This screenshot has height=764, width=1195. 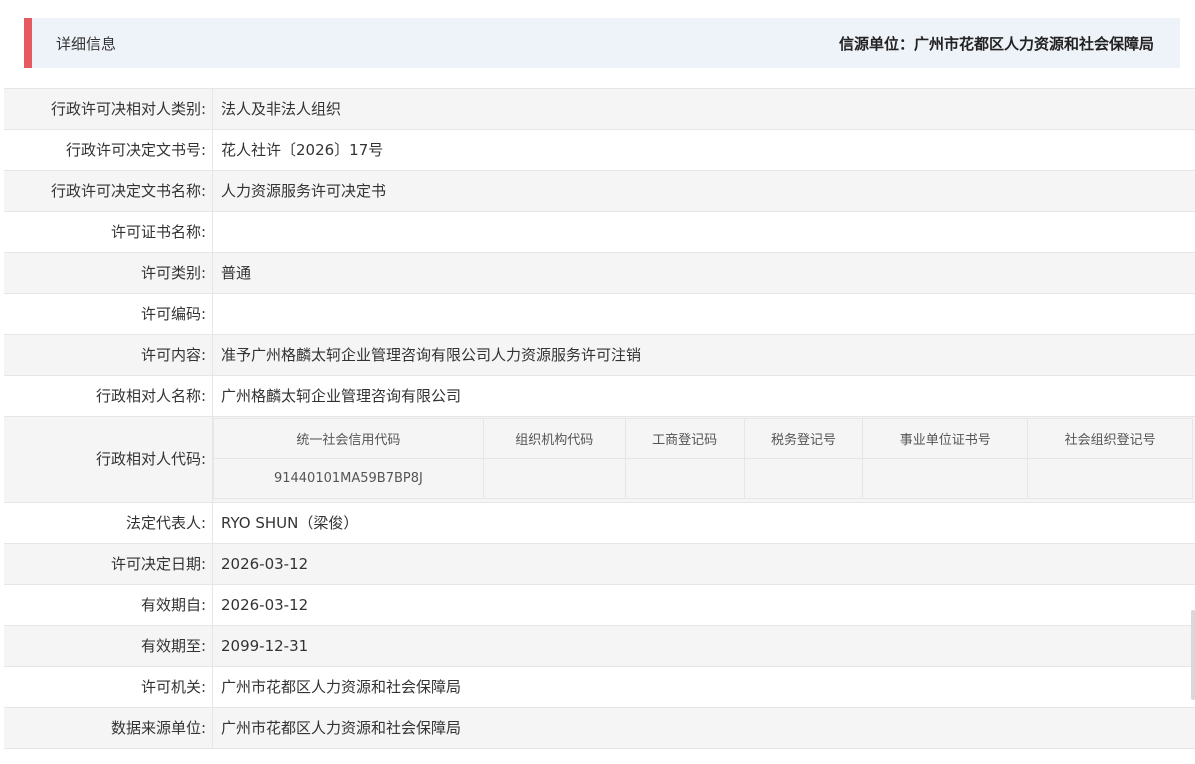 I want to click on row-label: 行政许可决定文书名称:, so click(x=108, y=191).